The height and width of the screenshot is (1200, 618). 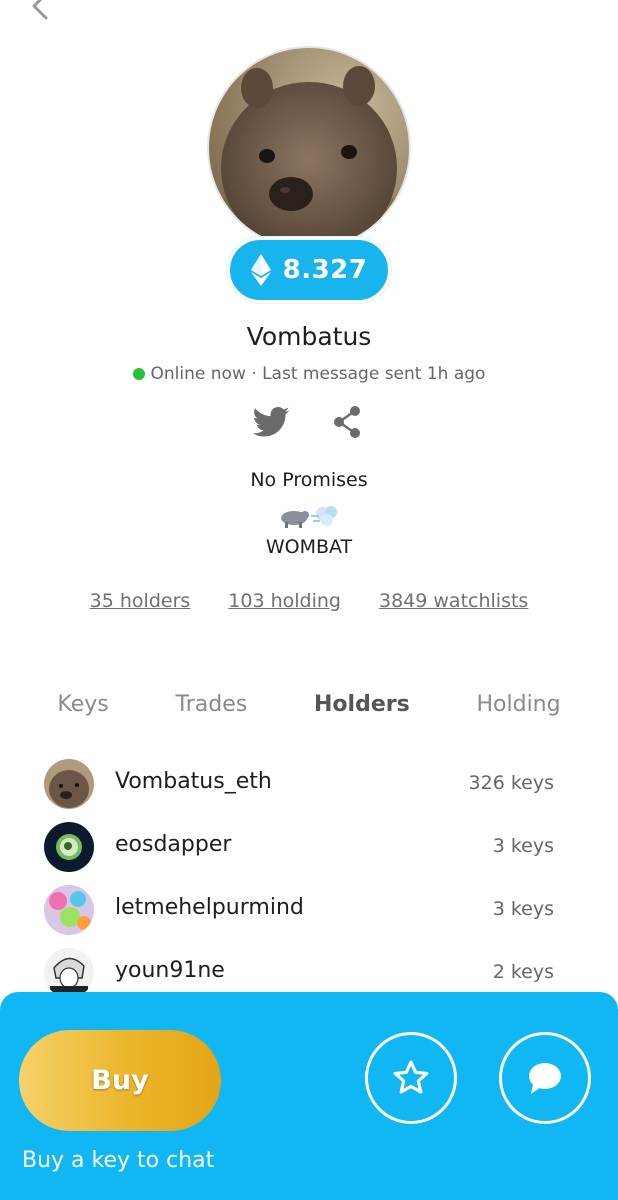 What do you see at coordinates (299, 851) in the screenshot?
I see `holder-row: eosdapper 3 keys` at bounding box center [299, 851].